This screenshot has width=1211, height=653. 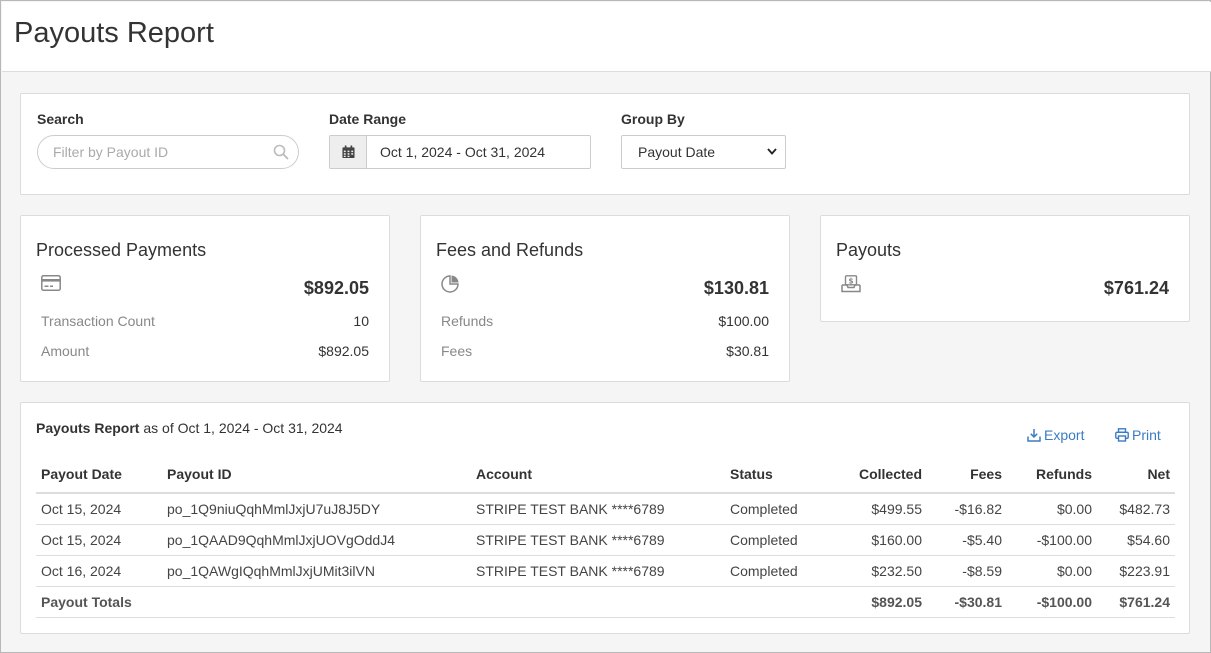 What do you see at coordinates (775, 474) in the screenshot?
I see `col-status: Status` at bounding box center [775, 474].